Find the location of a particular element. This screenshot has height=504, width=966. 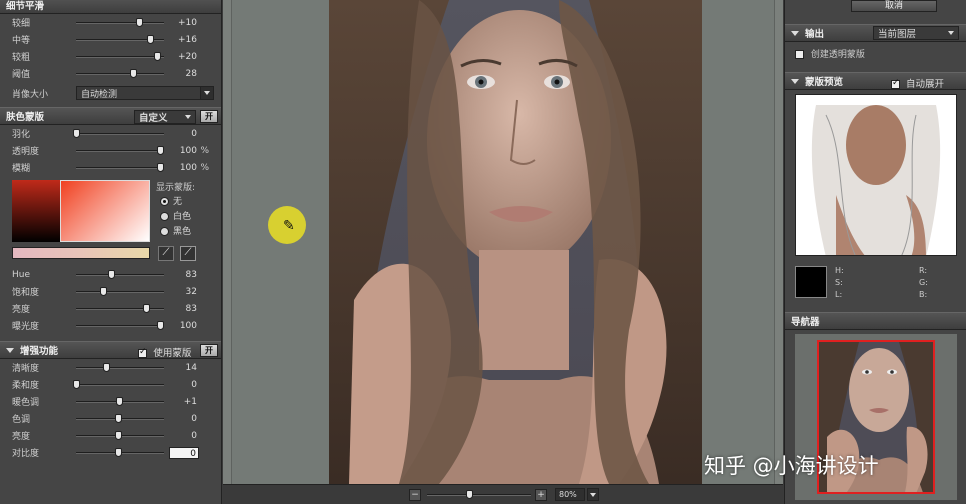

color-range-selector is located at coordinates (105, 211).